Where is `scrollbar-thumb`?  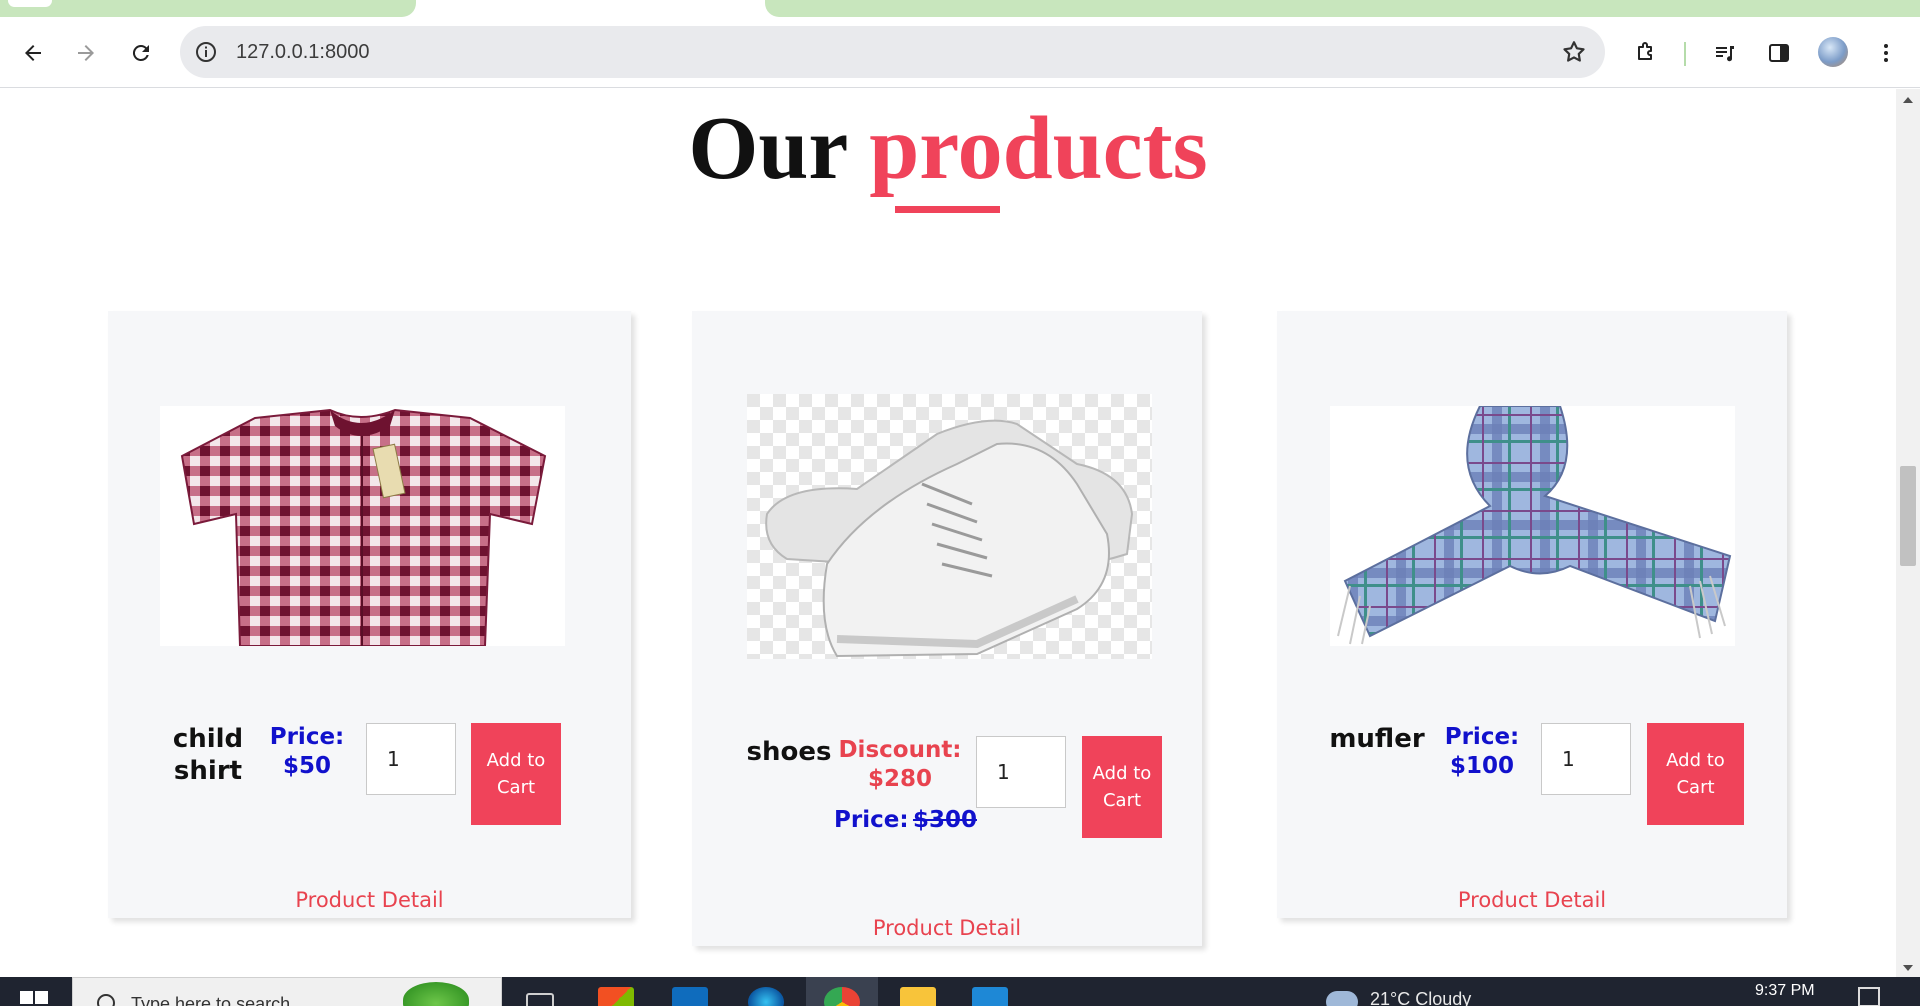
scrollbar-thumb is located at coordinates (1908, 516).